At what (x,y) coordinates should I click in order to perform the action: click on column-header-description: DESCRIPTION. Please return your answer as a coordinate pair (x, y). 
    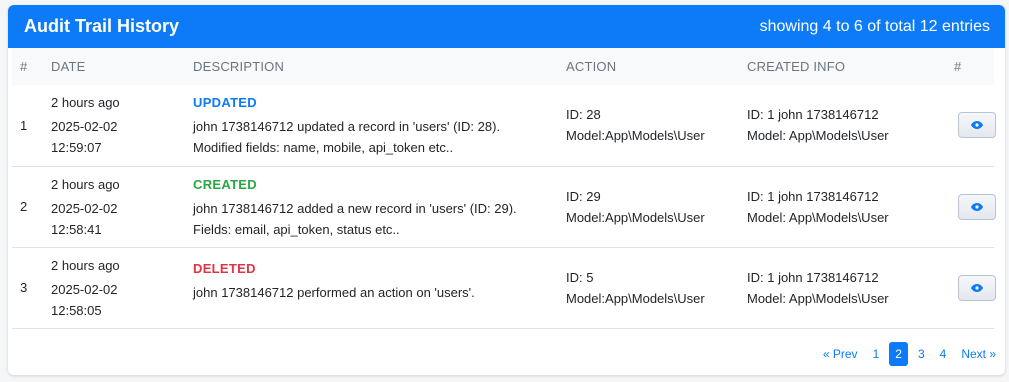
    Looking at the image, I should click on (239, 66).